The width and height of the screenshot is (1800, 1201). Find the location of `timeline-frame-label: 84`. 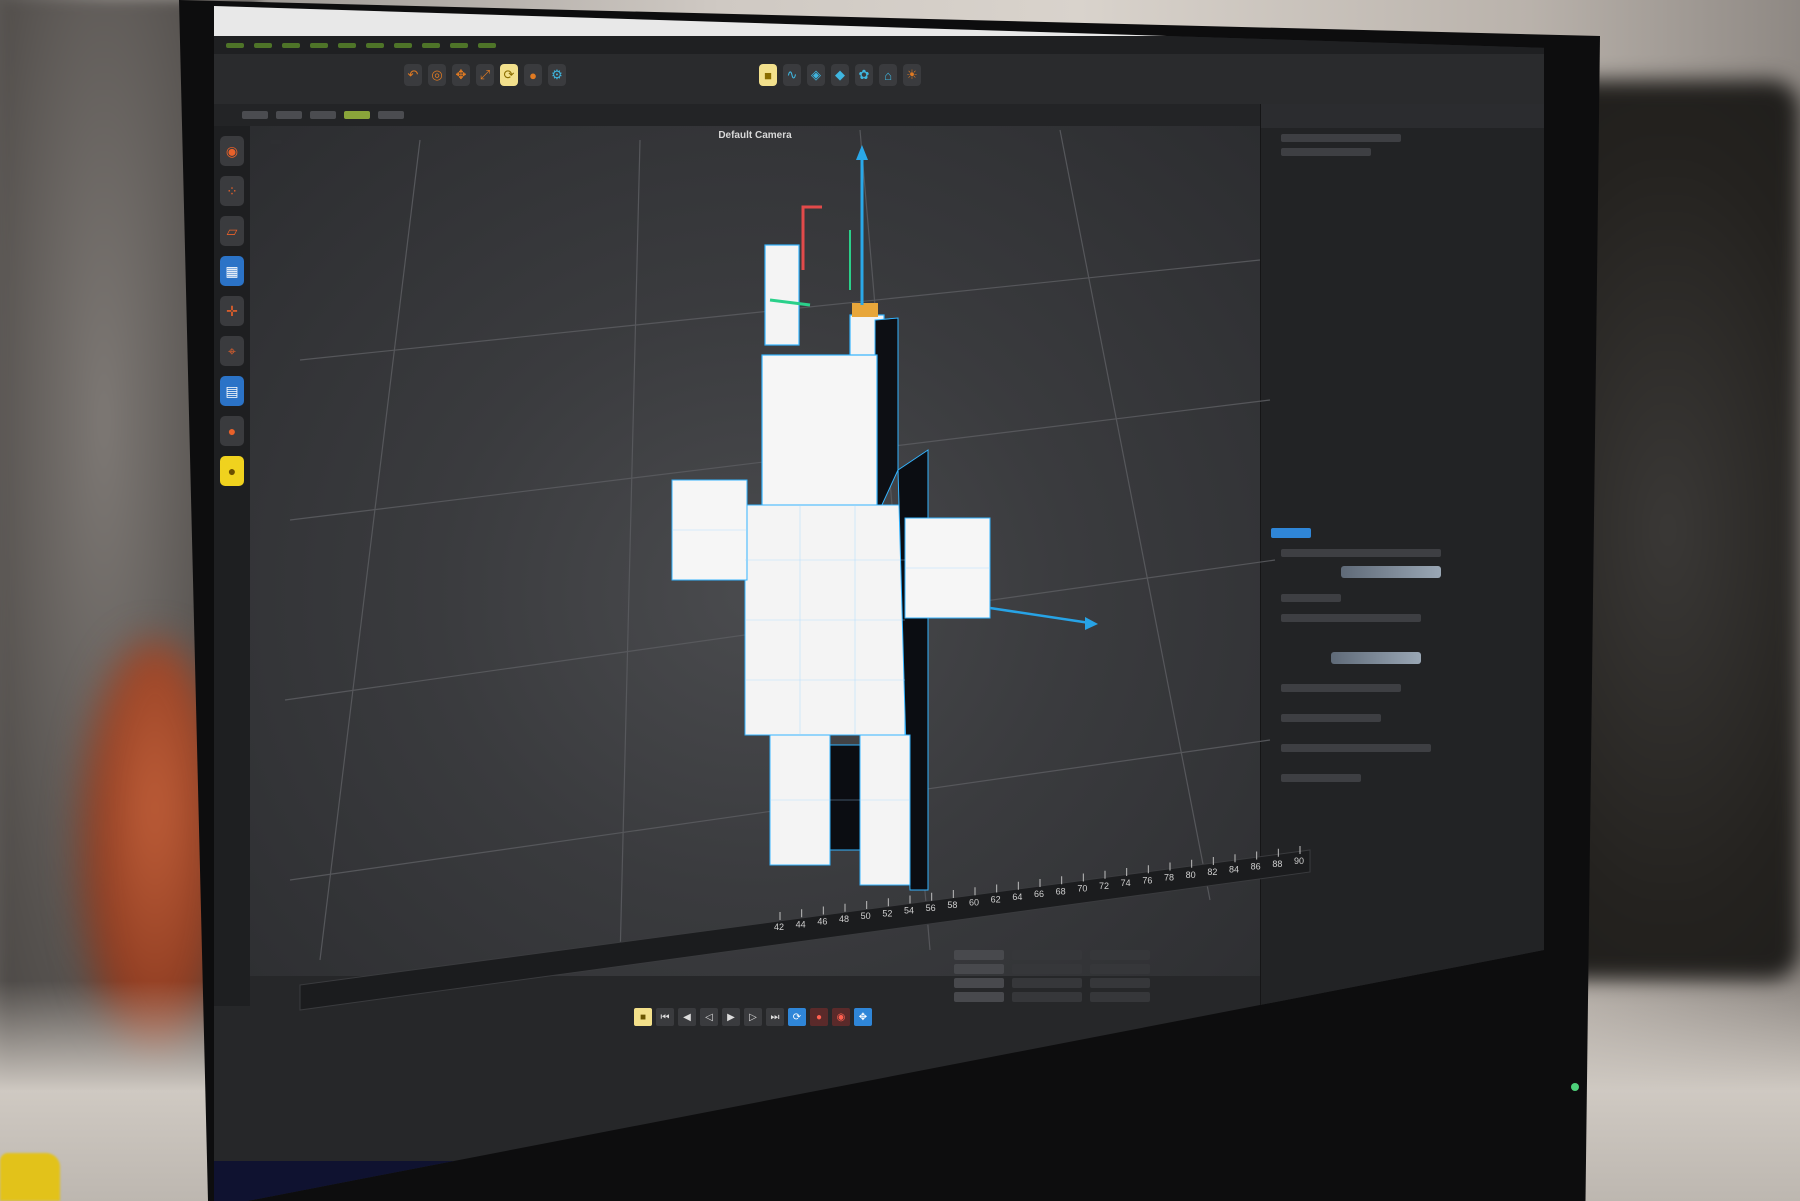

timeline-frame-label: 84 is located at coordinates (1234, 869).